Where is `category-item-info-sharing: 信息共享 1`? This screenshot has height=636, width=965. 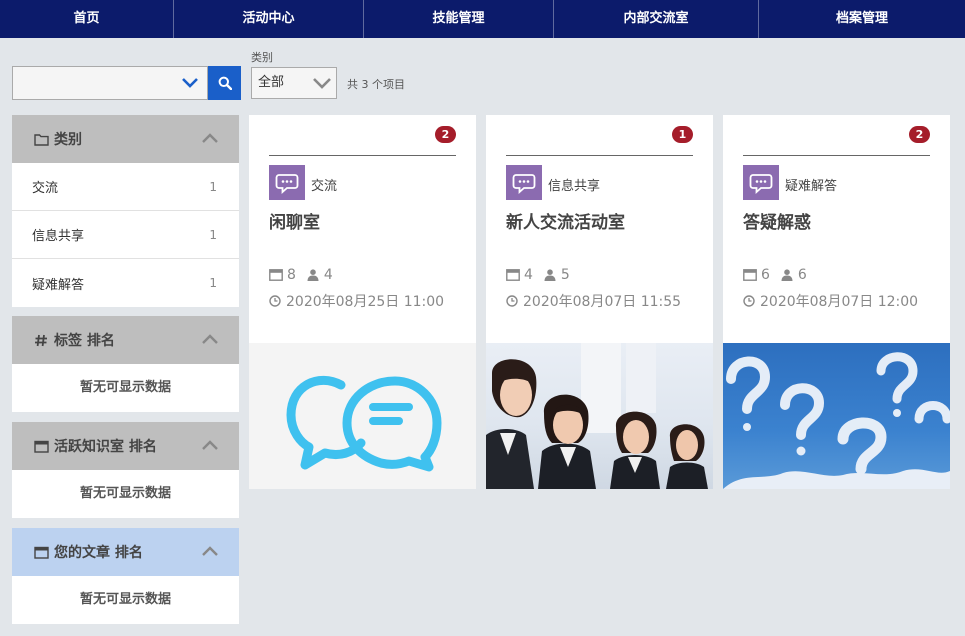
category-item-info-sharing: 信息共享 1 is located at coordinates (125, 235).